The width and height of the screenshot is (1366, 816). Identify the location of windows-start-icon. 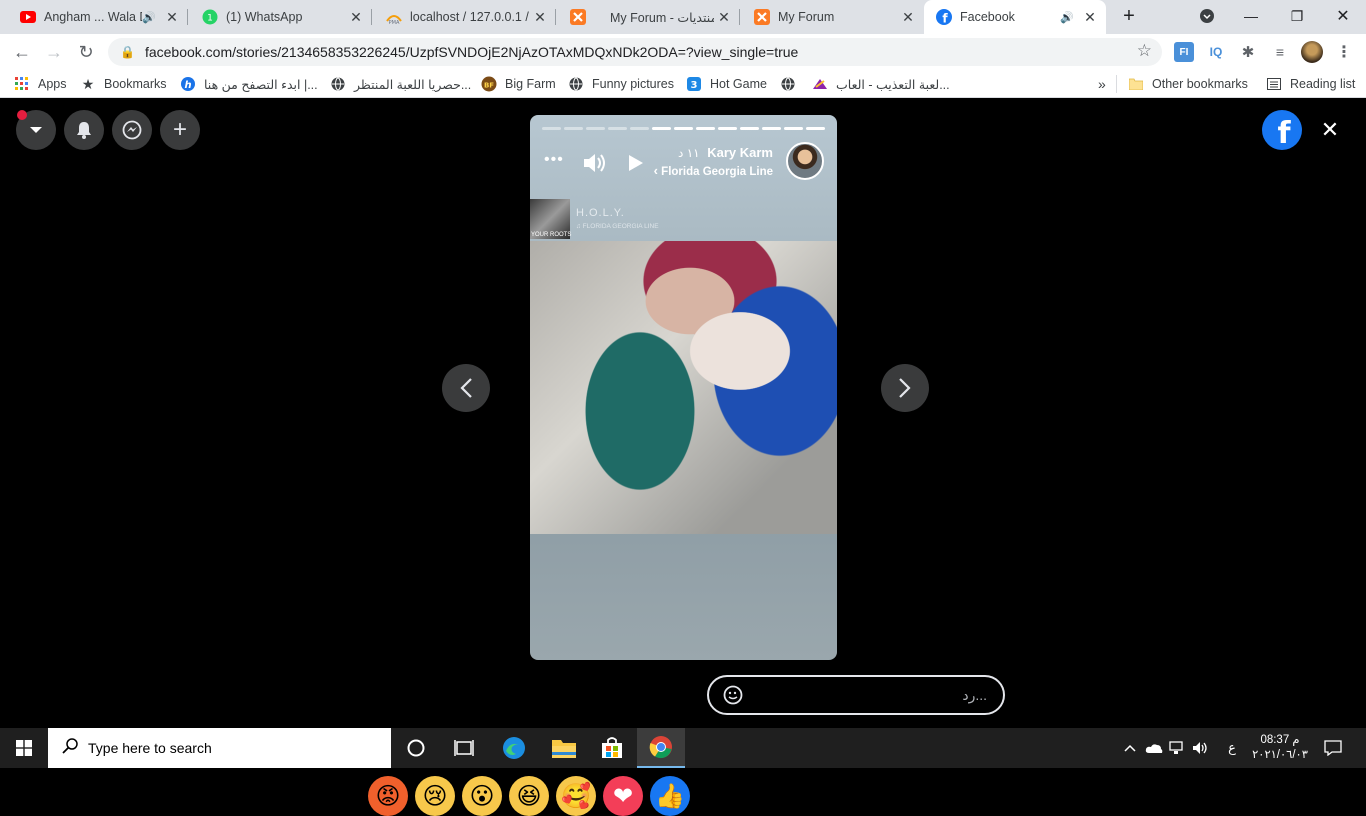
(24, 748).